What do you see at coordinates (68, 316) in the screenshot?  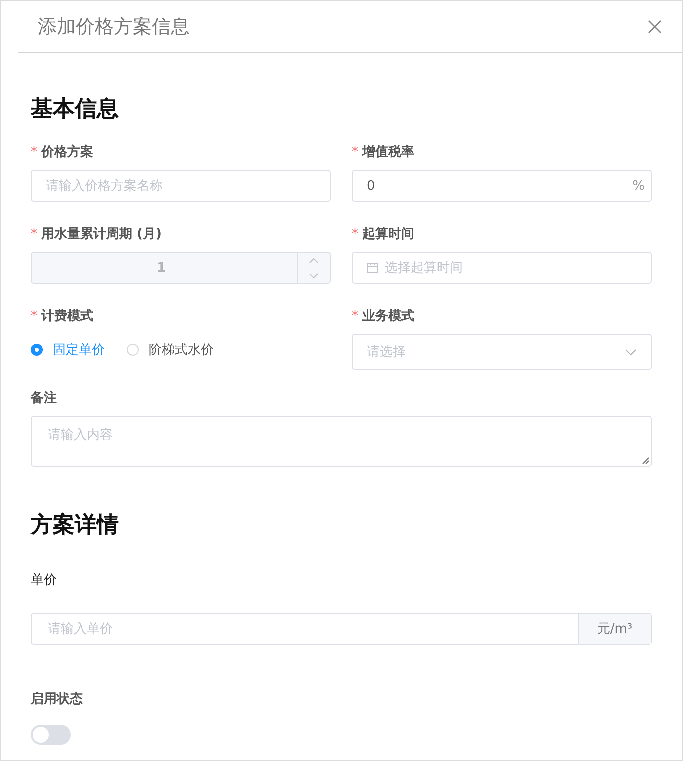 I see `field-label: 计费模式` at bounding box center [68, 316].